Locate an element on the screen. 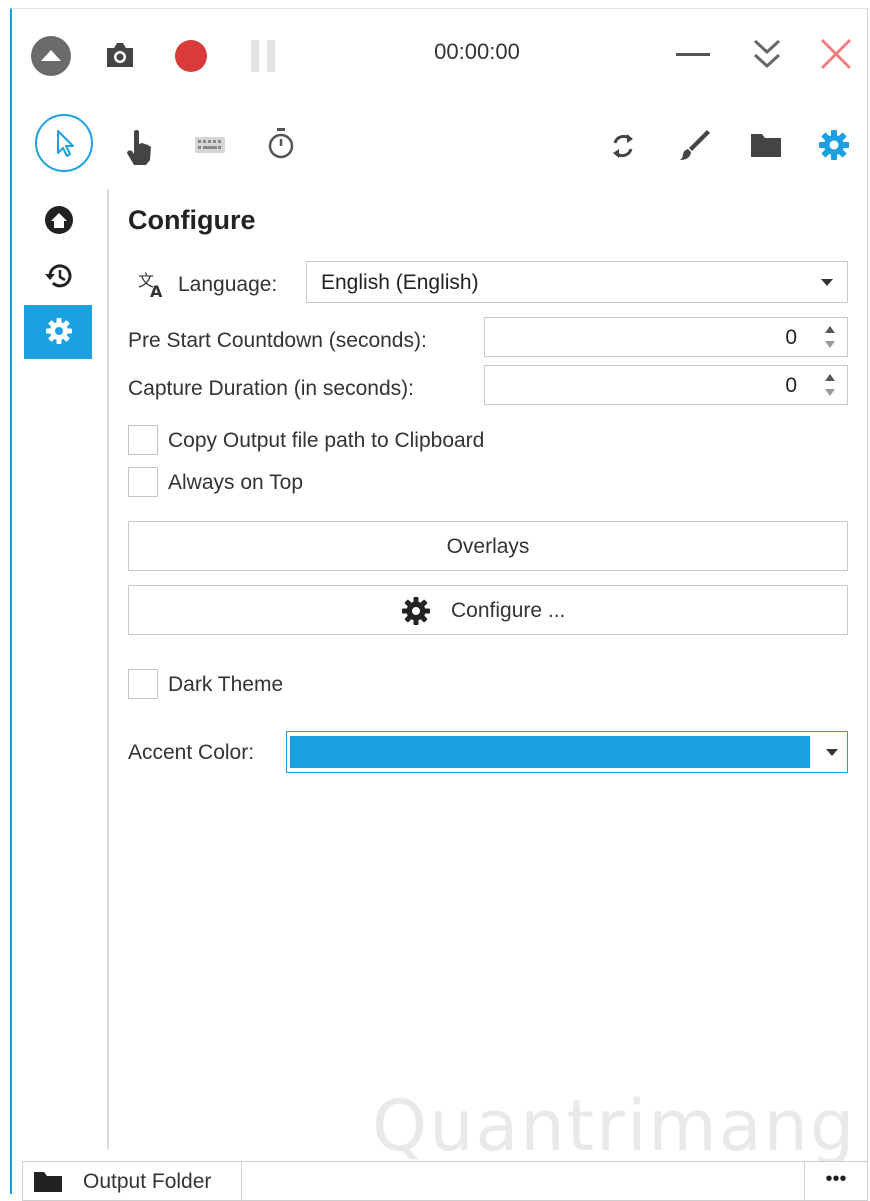  translate-icon: 文 A is located at coordinates (150, 285).